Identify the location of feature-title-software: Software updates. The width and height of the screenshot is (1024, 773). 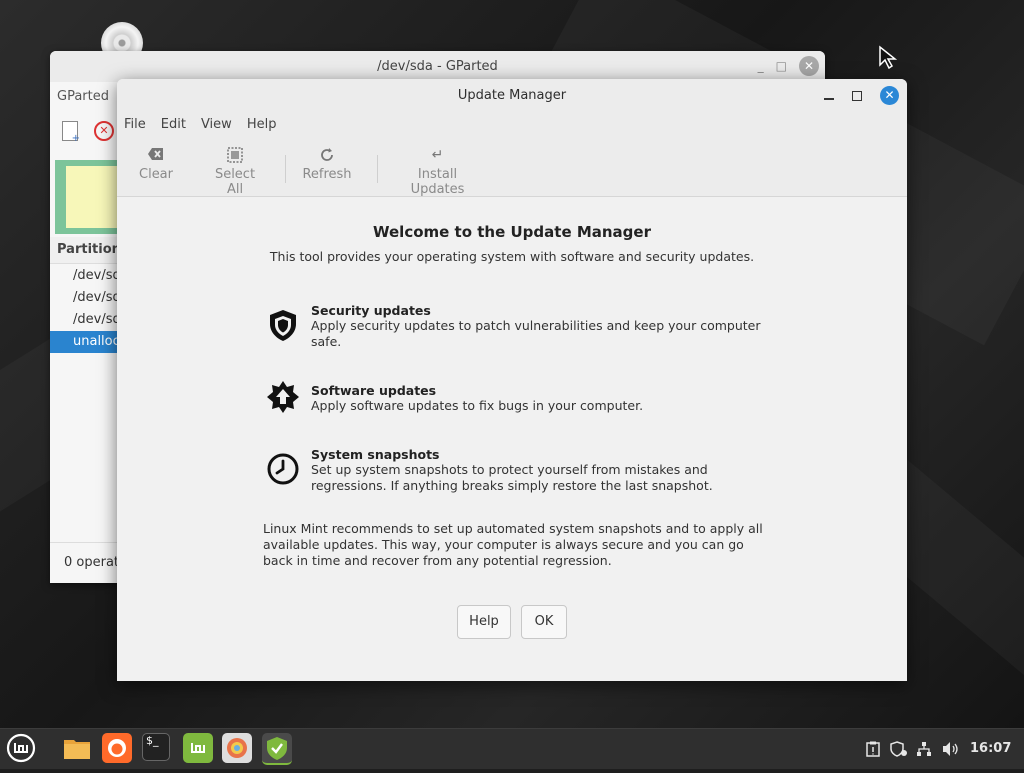
(374, 390).